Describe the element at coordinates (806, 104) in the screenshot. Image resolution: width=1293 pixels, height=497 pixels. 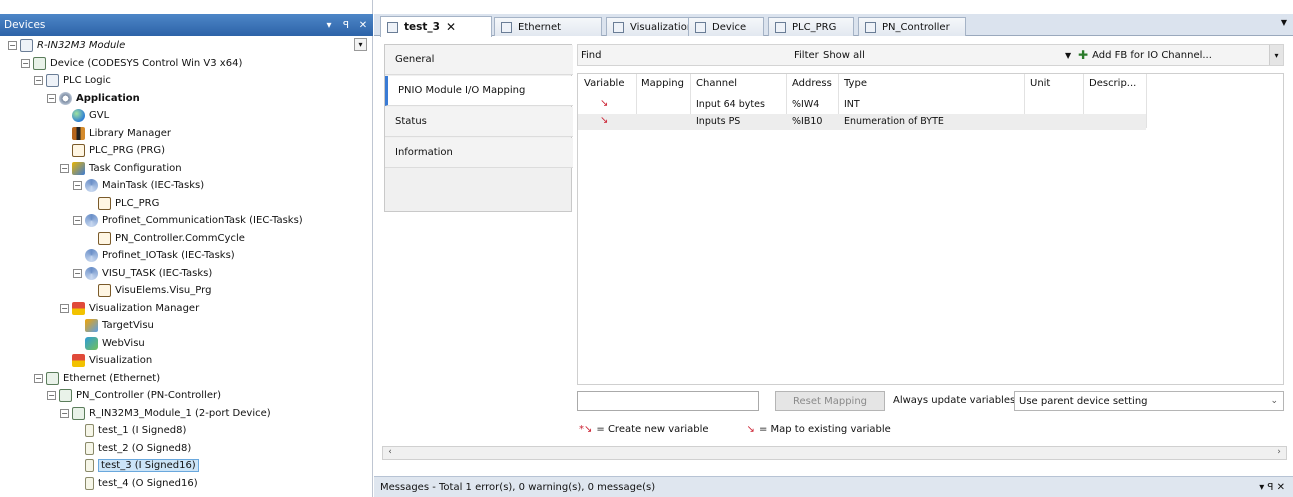
I see `address-cell: %IW4` at that location.